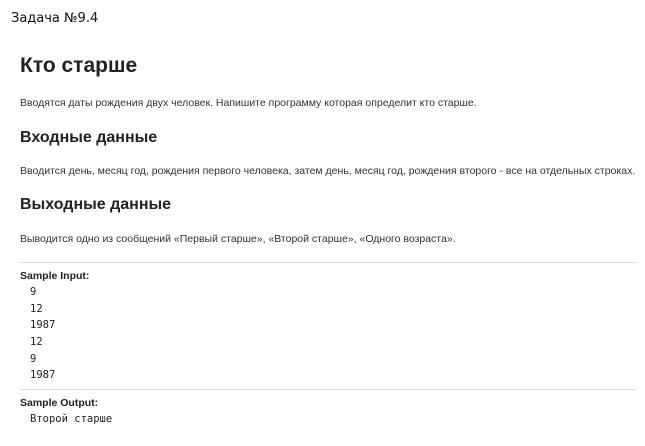  What do you see at coordinates (59, 403) in the screenshot?
I see `sample-output-label: Sample Output:` at bounding box center [59, 403].